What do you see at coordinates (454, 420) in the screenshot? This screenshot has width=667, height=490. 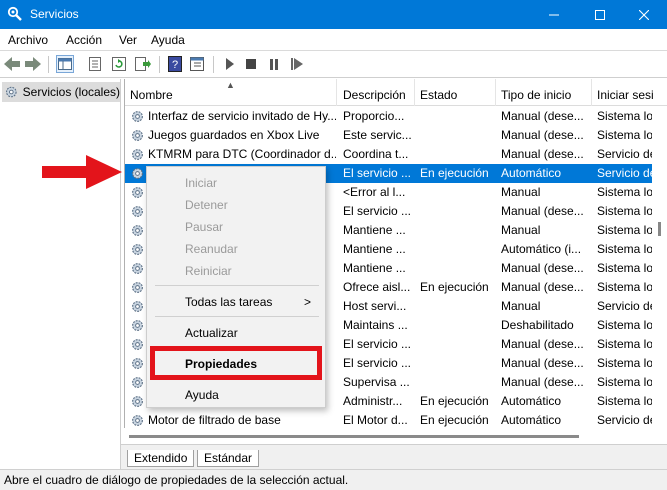 I see `cell-state: En ejecución` at bounding box center [454, 420].